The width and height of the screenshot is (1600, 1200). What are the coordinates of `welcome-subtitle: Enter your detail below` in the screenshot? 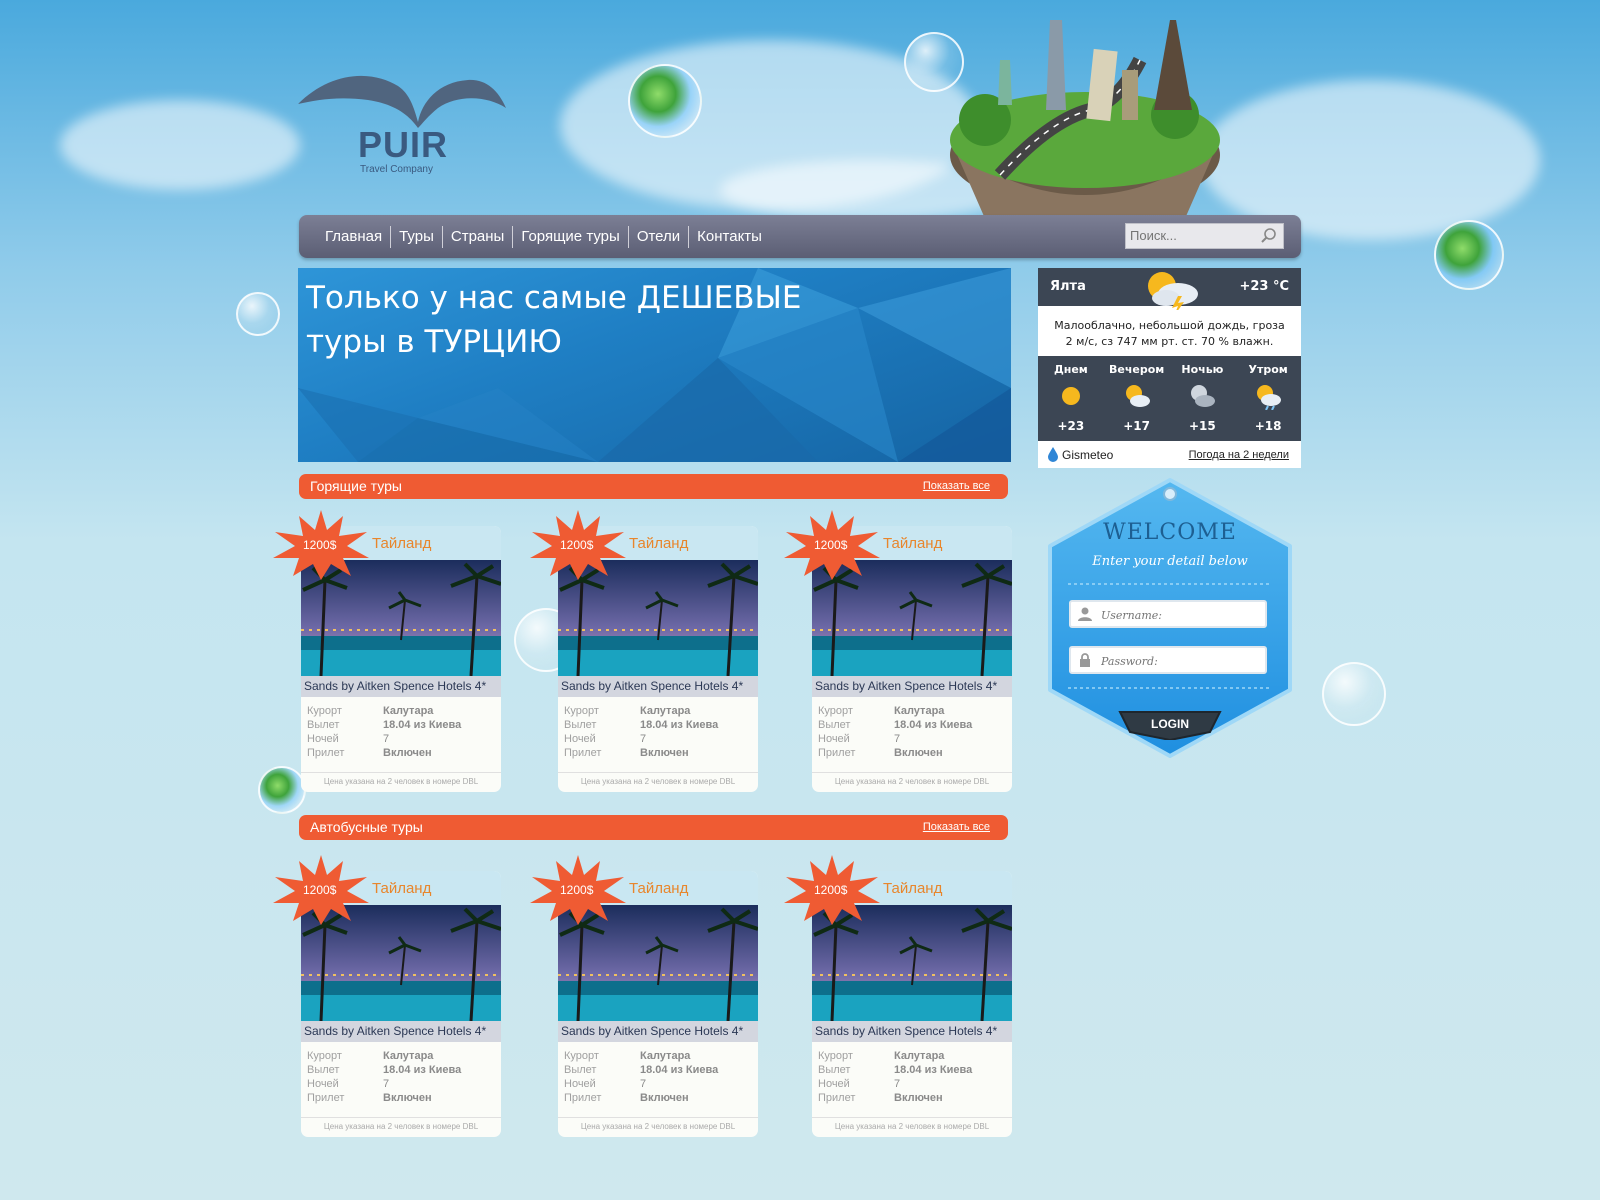 It's located at (1170, 561).